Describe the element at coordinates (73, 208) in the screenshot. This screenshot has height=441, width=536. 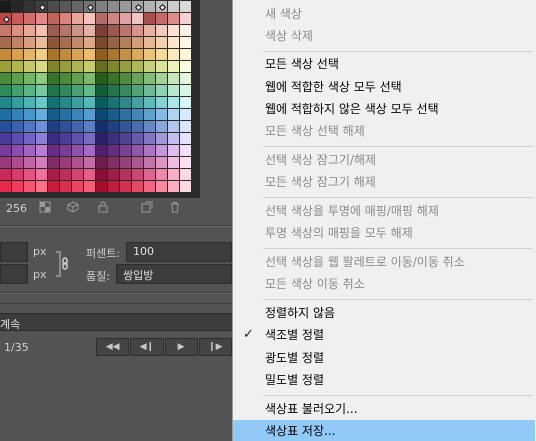
I see `cube-icon` at that location.